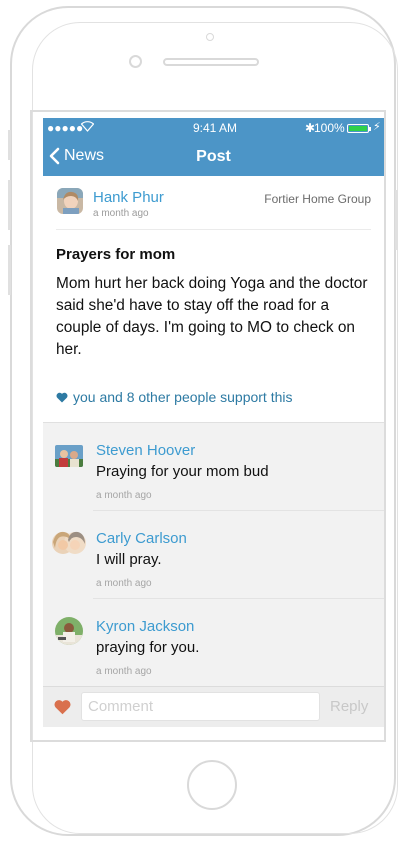  Describe the element at coordinates (148, 647) in the screenshot. I see `comment-text: praying for you.` at that location.